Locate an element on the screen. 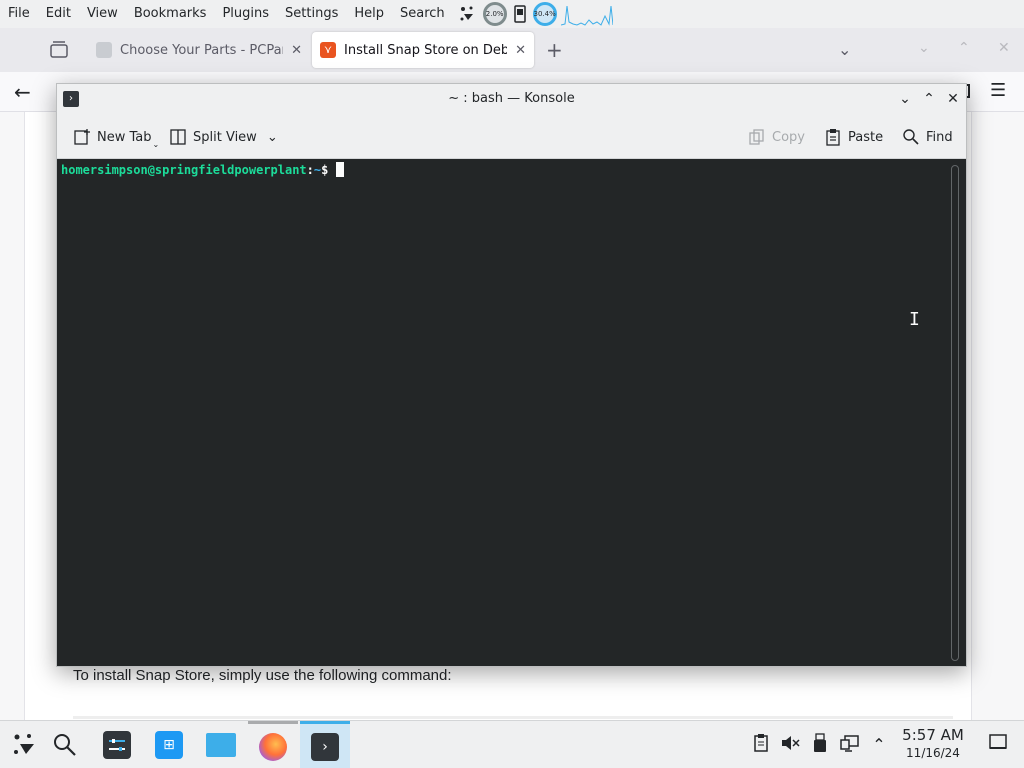 This screenshot has height=768, width=1024. split-view-label: Split View is located at coordinates (225, 137).